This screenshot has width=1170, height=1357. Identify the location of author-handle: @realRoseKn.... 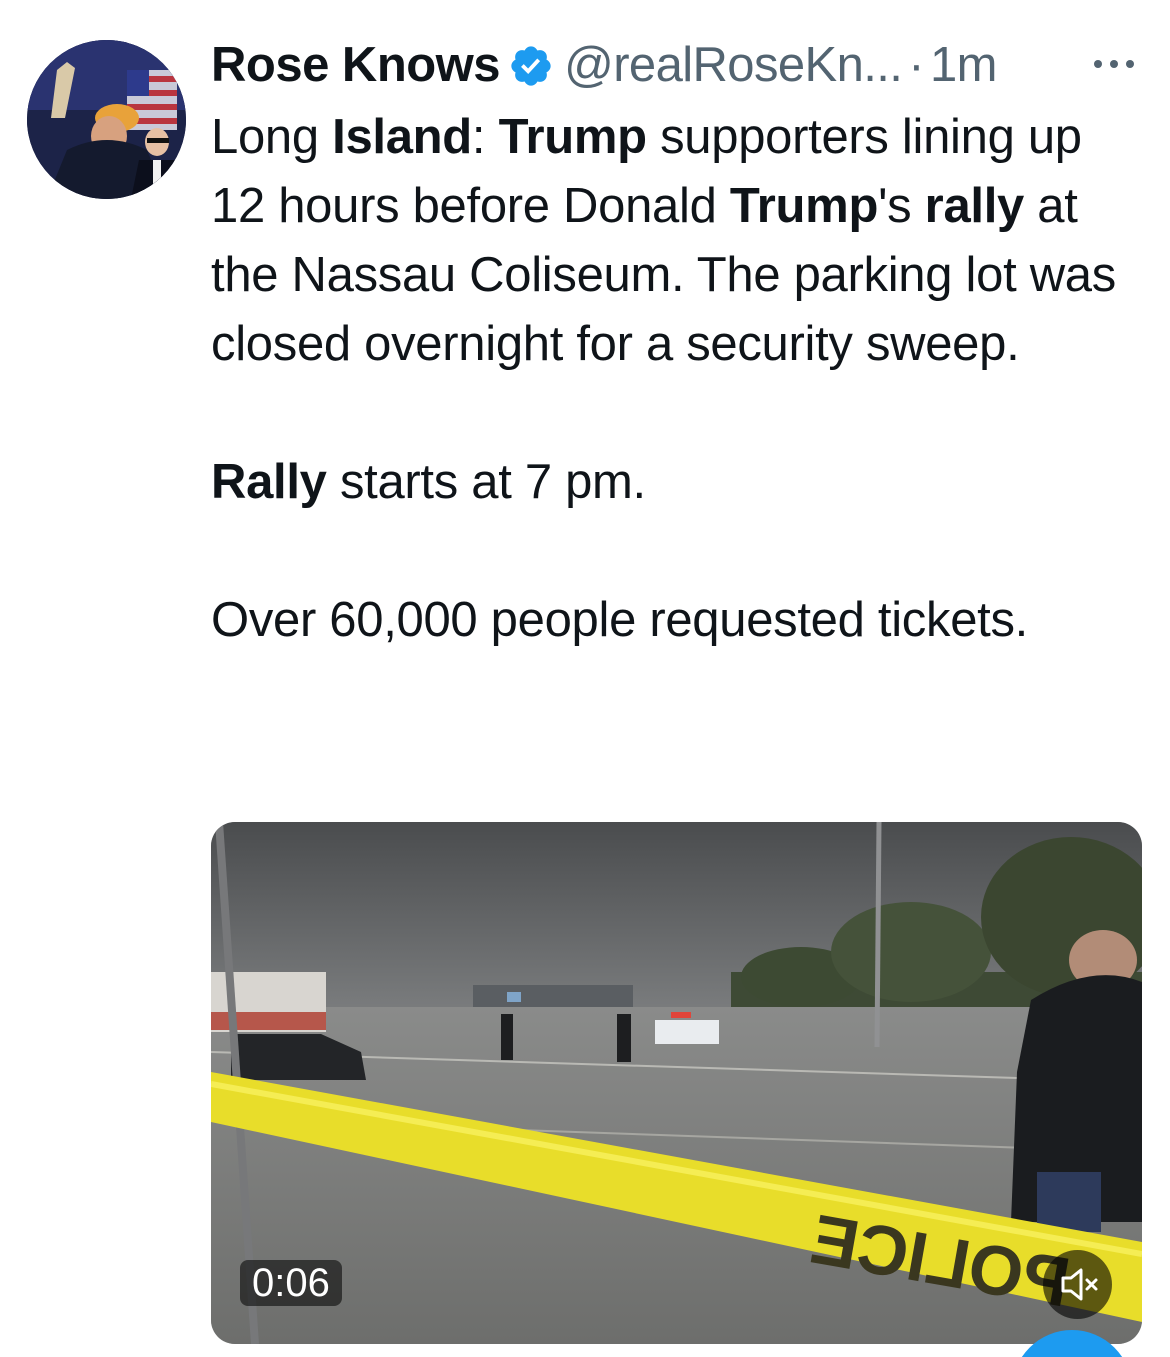
(733, 65).